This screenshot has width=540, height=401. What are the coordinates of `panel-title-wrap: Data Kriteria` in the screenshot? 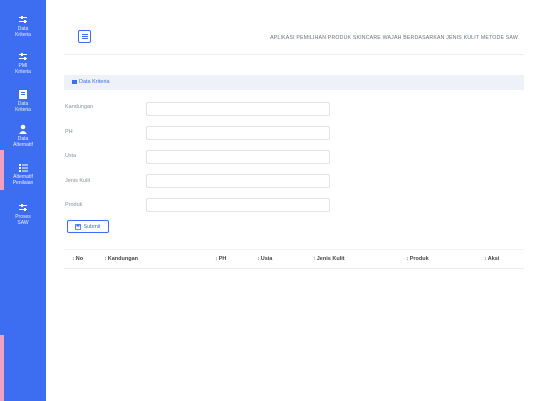 It's located at (91, 82).